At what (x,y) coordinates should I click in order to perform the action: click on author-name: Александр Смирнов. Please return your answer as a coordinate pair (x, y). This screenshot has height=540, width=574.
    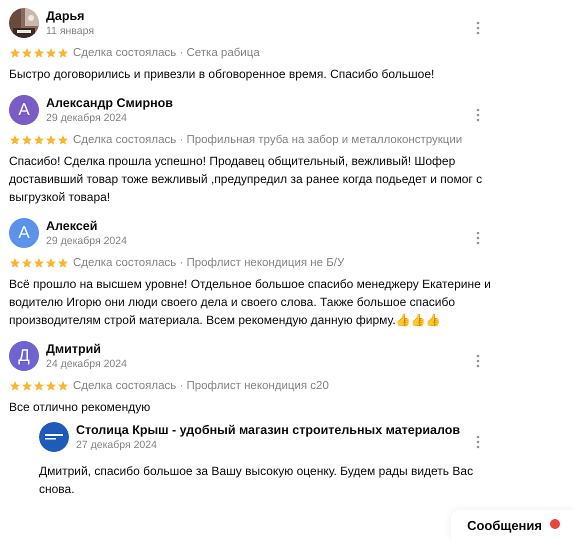
    Looking at the image, I should click on (110, 103).